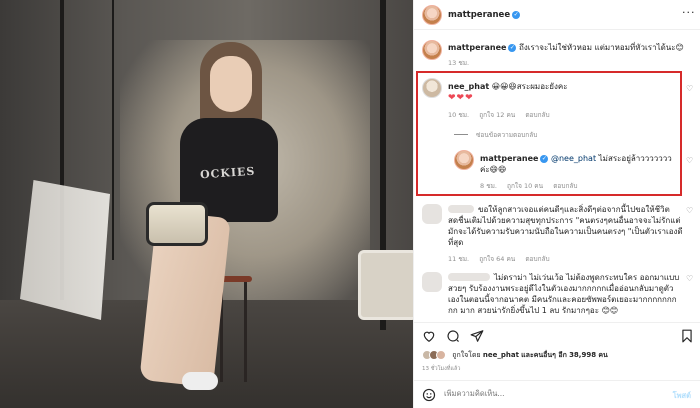 The image size is (700, 408). I want to click on umbrella-light, so click(385, 285).